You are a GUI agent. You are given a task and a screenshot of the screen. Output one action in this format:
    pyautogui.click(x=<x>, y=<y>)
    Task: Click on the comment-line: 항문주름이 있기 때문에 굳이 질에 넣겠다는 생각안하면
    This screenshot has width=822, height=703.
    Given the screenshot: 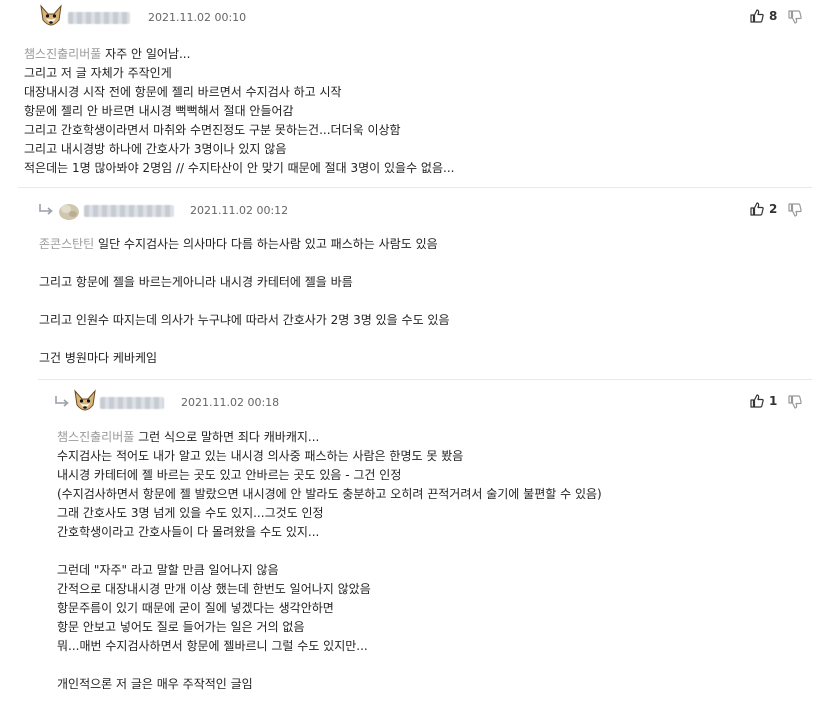 What is the action you would take?
    pyautogui.click(x=195, y=608)
    